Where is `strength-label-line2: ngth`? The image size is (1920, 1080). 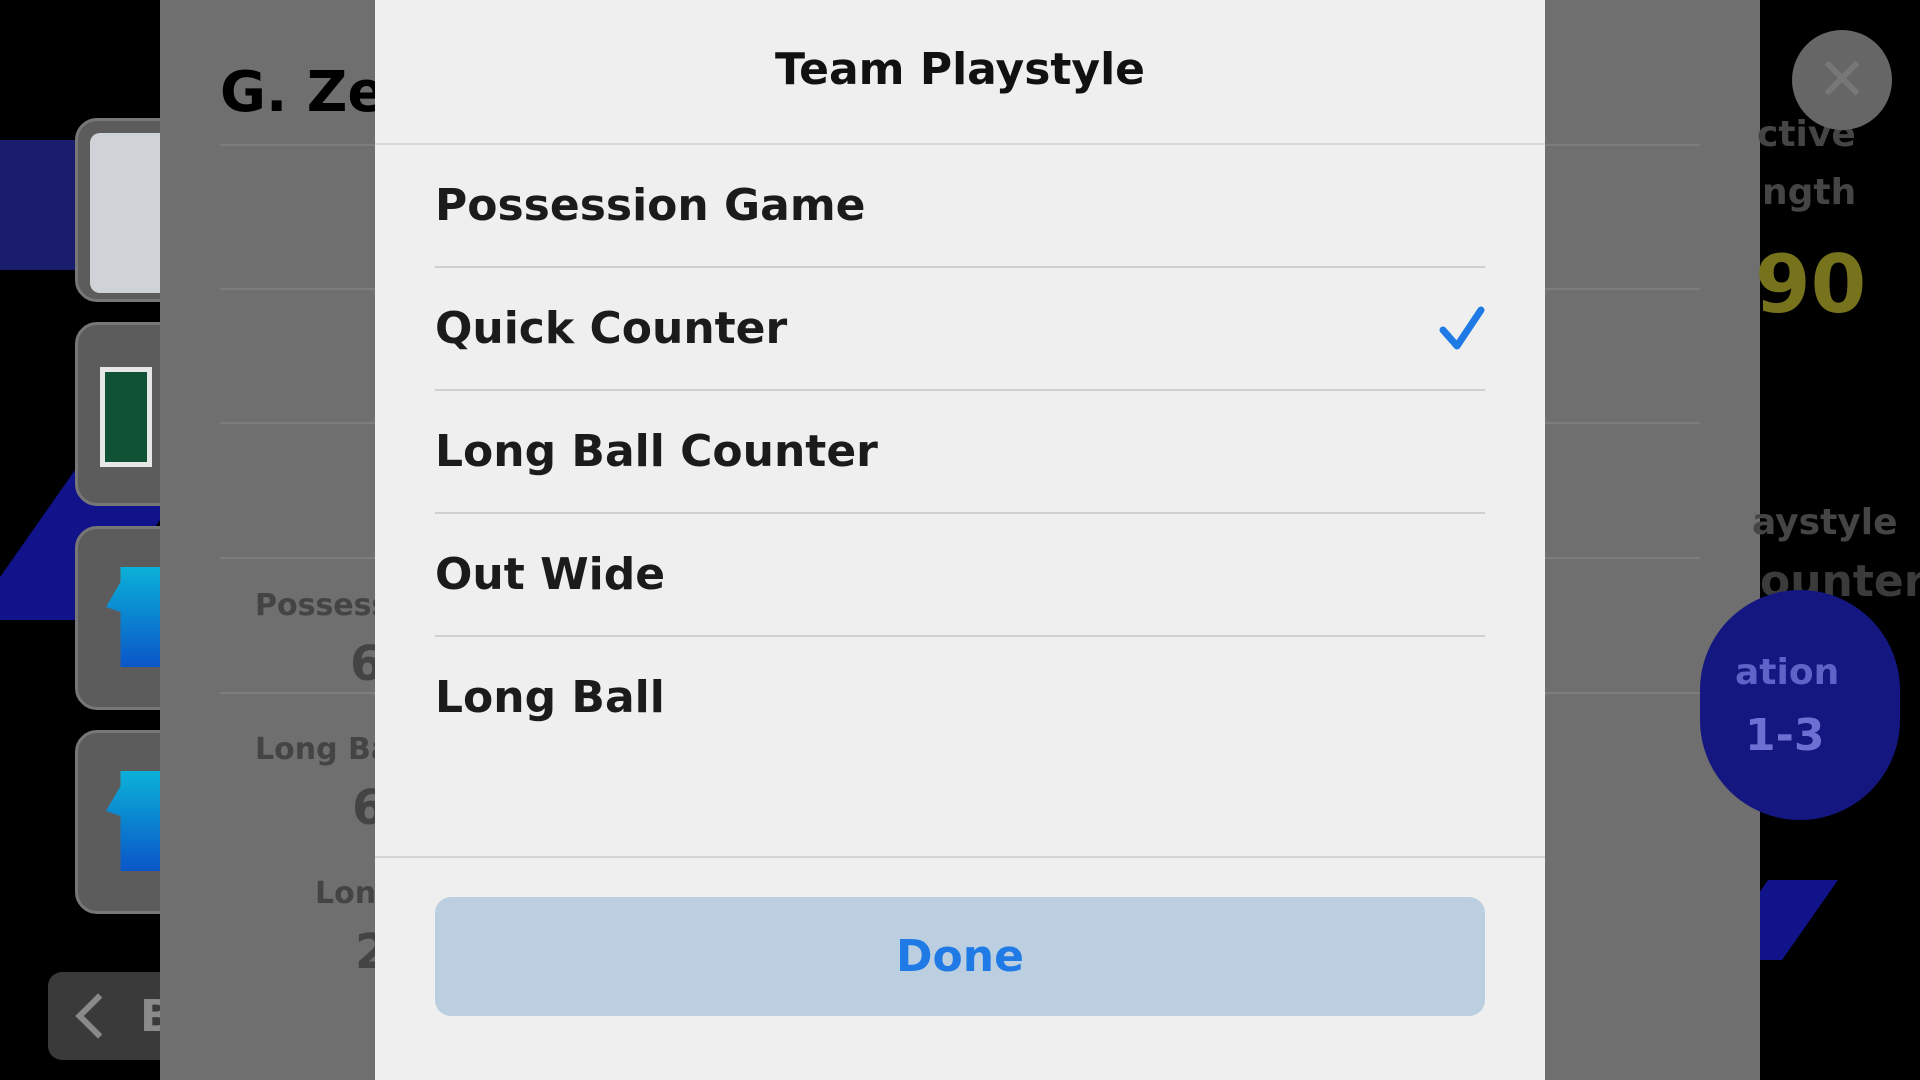
strength-label-line2: ngth is located at coordinates (1809, 192).